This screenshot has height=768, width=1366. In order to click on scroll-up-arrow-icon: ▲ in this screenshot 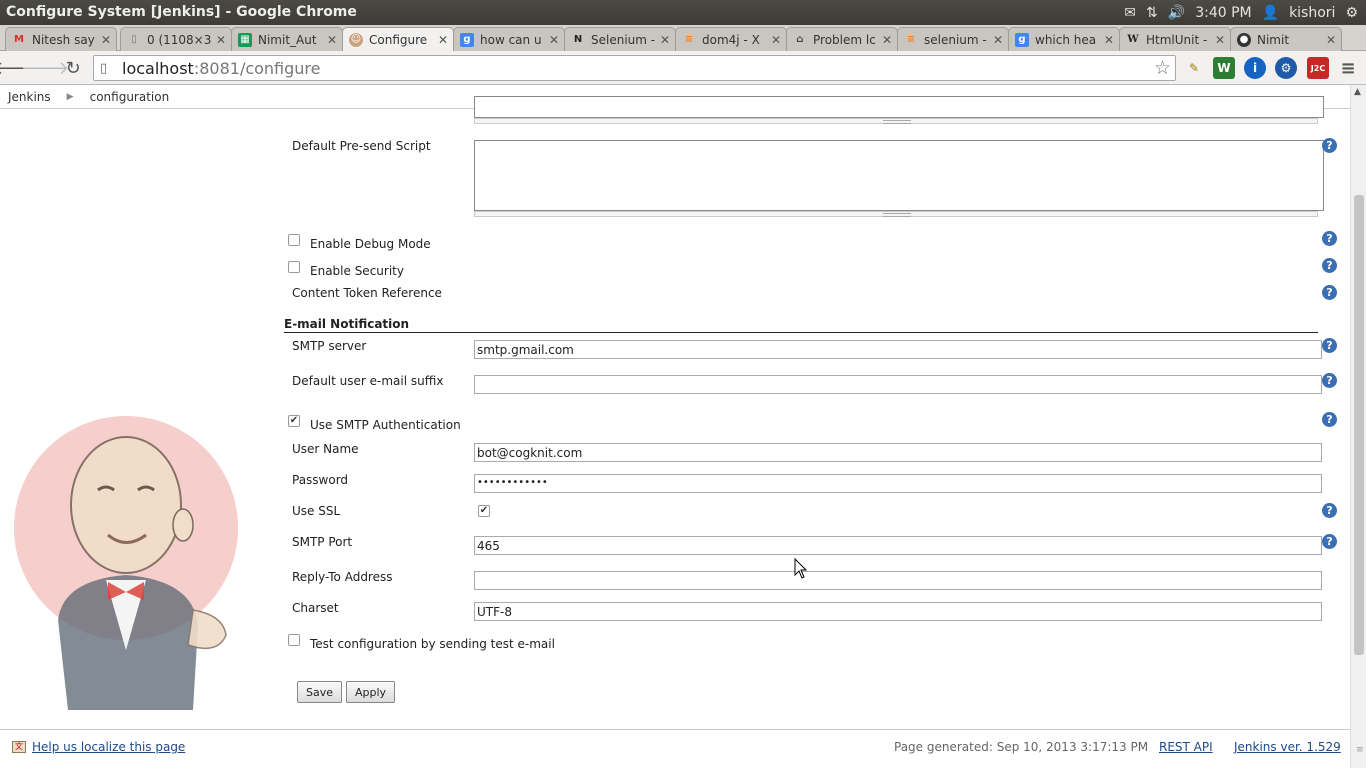, I will do `click(1357, 92)`.